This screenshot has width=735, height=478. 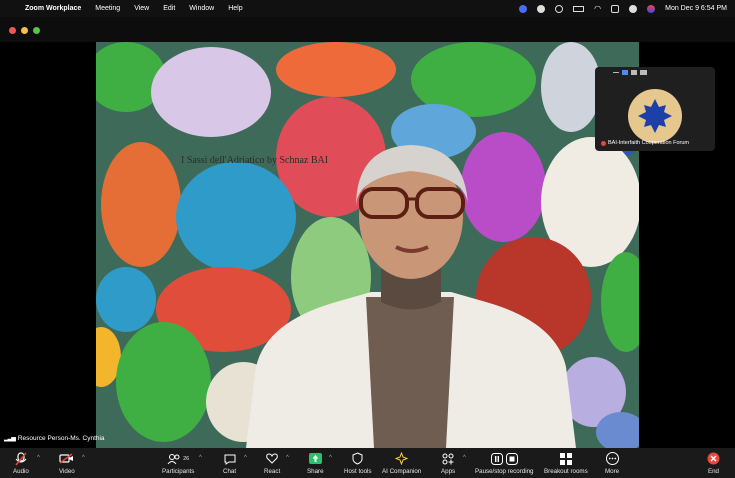 What do you see at coordinates (612, 458) in the screenshot?
I see `more-icon` at bounding box center [612, 458].